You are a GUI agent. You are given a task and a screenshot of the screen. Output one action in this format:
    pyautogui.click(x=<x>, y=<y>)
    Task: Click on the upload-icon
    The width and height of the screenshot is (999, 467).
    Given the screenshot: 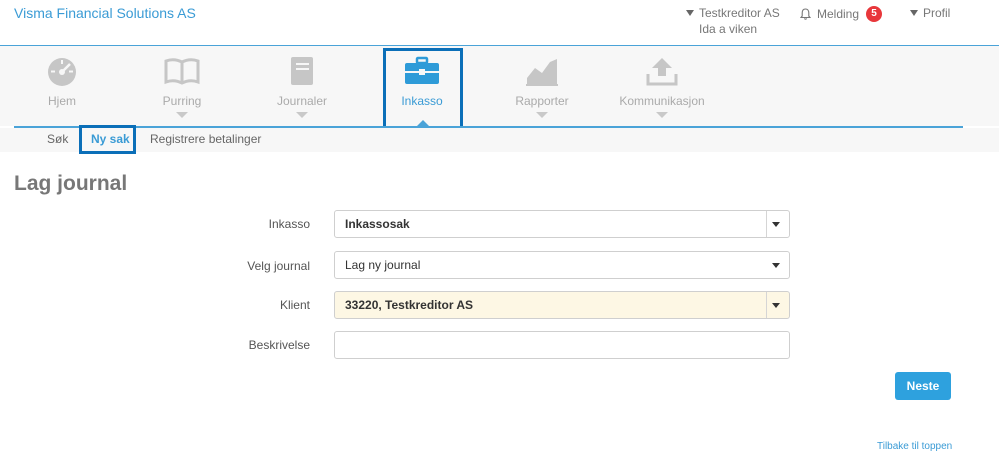 What is the action you would take?
    pyautogui.click(x=662, y=72)
    